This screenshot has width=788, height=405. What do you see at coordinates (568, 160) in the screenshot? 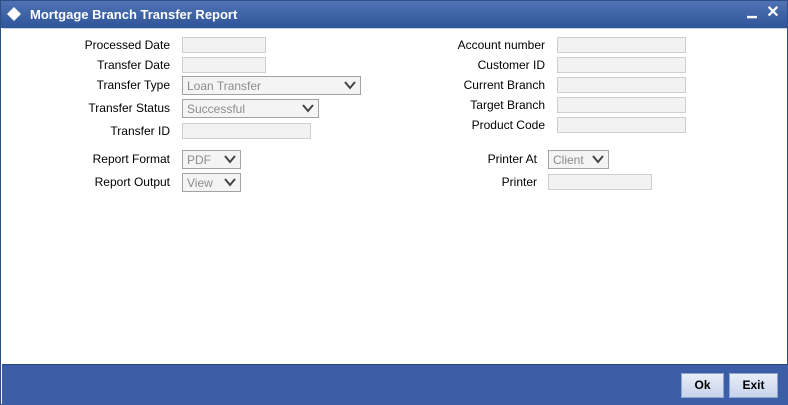
I see `printer-at-value: Client` at bounding box center [568, 160].